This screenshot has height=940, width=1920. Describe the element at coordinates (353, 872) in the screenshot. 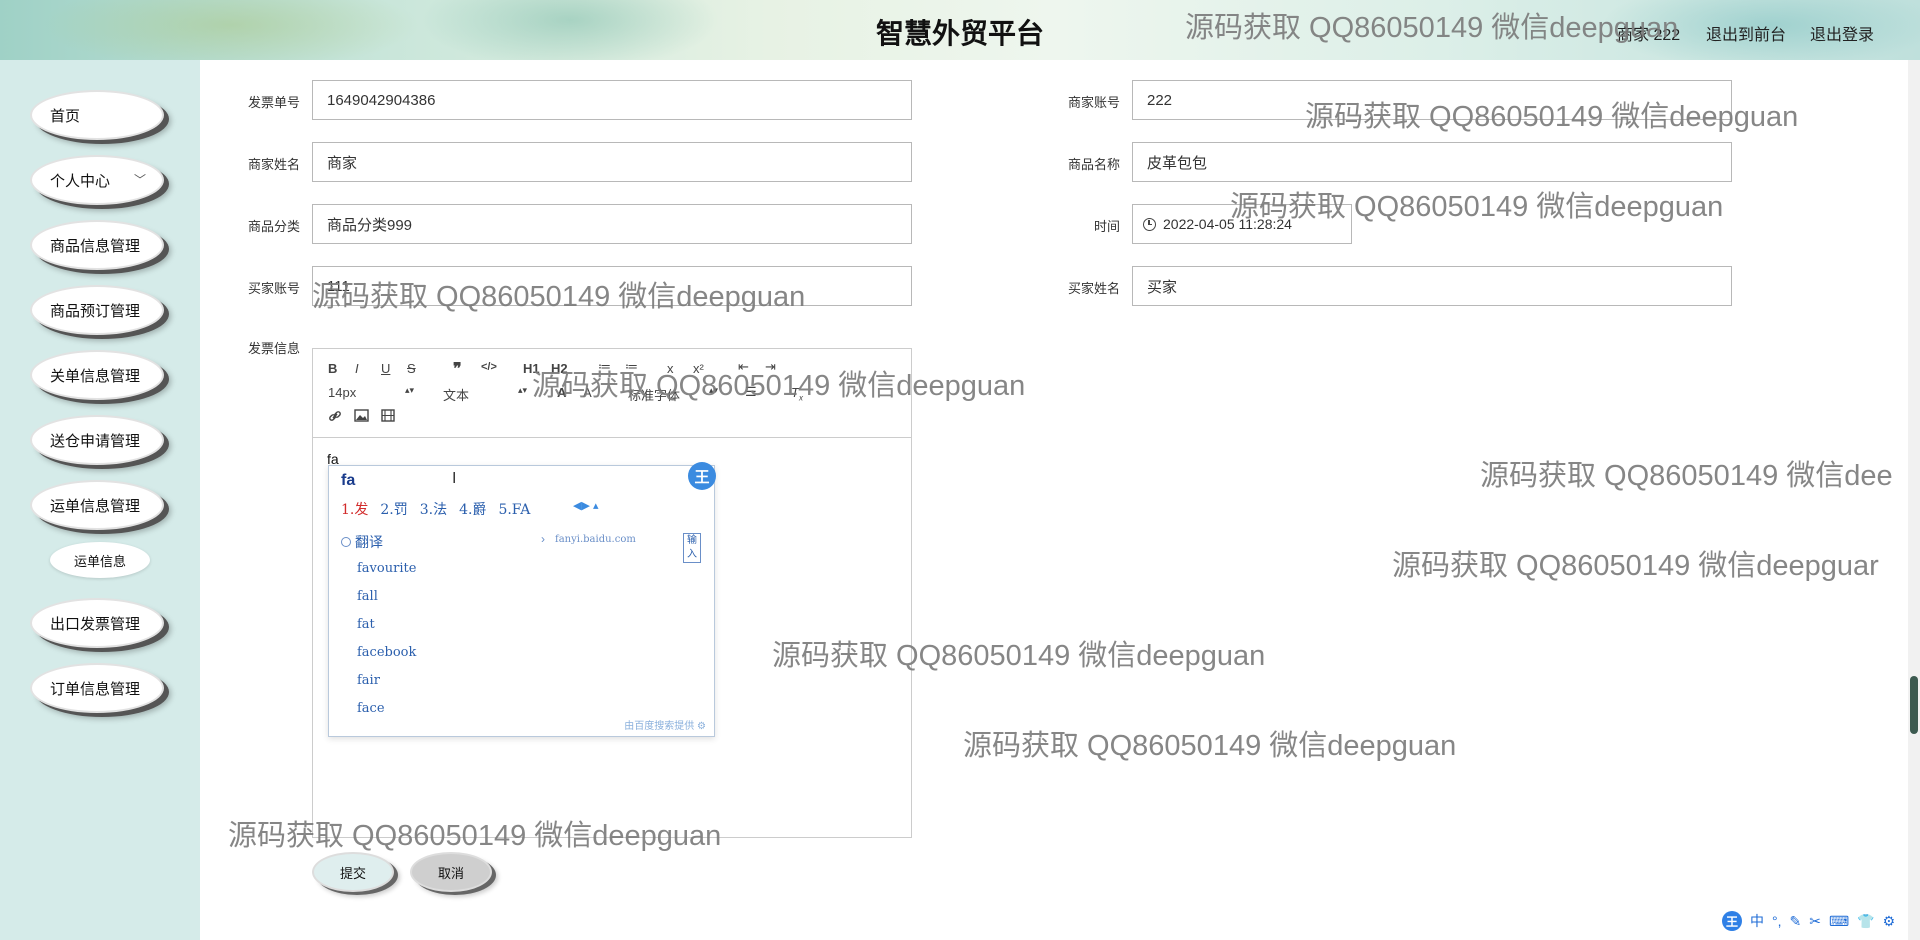

I see `submit-button: 提交` at that location.